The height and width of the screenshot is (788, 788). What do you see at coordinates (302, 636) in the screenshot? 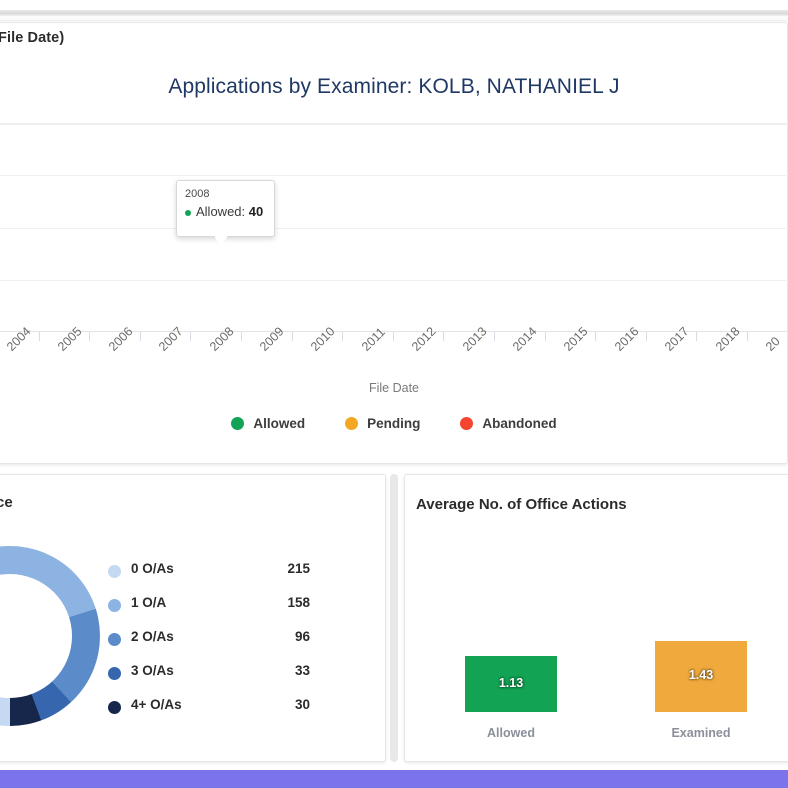
I see `donut-legend-value: 96` at bounding box center [302, 636].